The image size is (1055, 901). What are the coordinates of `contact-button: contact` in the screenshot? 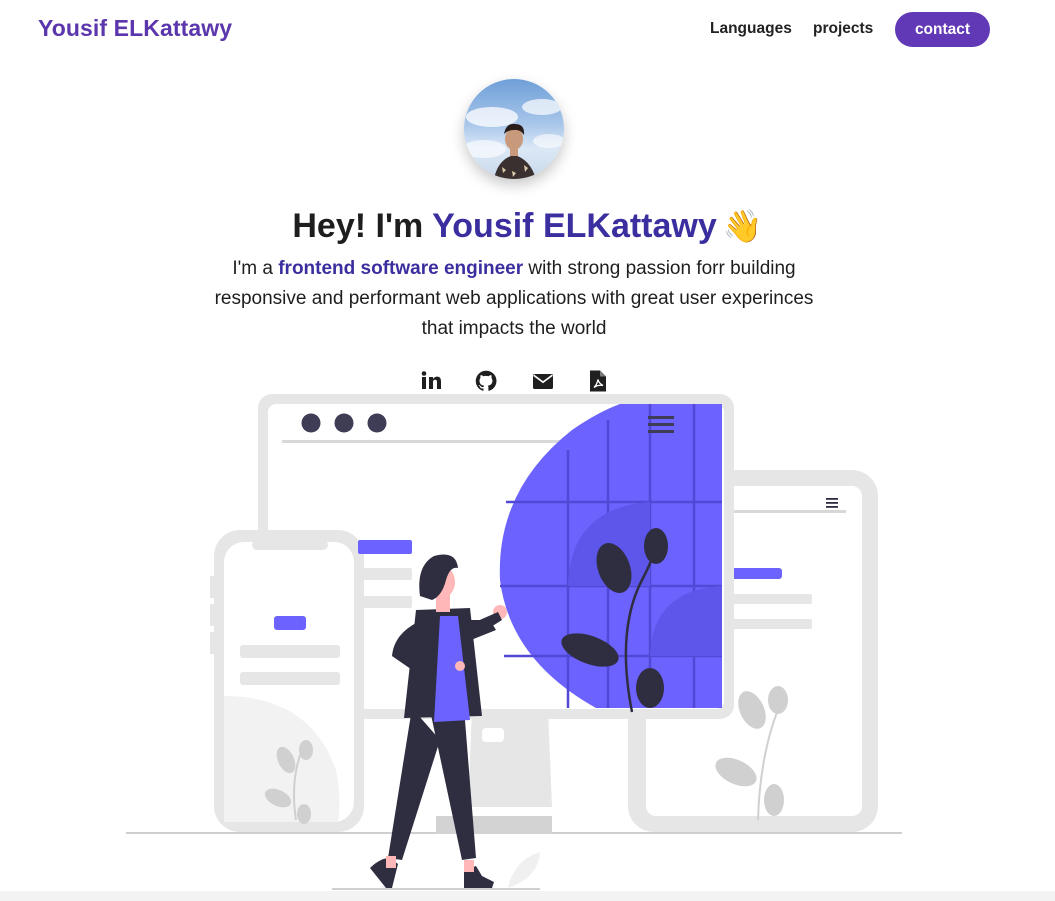 It's located at (942, 29).